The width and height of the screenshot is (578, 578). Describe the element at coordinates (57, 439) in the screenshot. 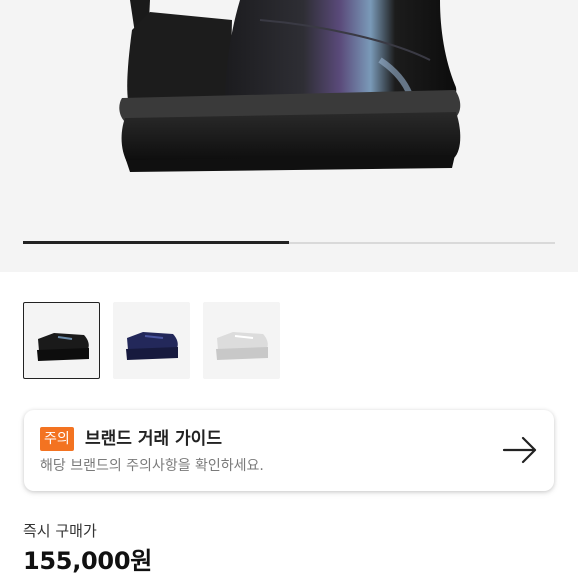

I see `caution-badge: 주의` at that location.